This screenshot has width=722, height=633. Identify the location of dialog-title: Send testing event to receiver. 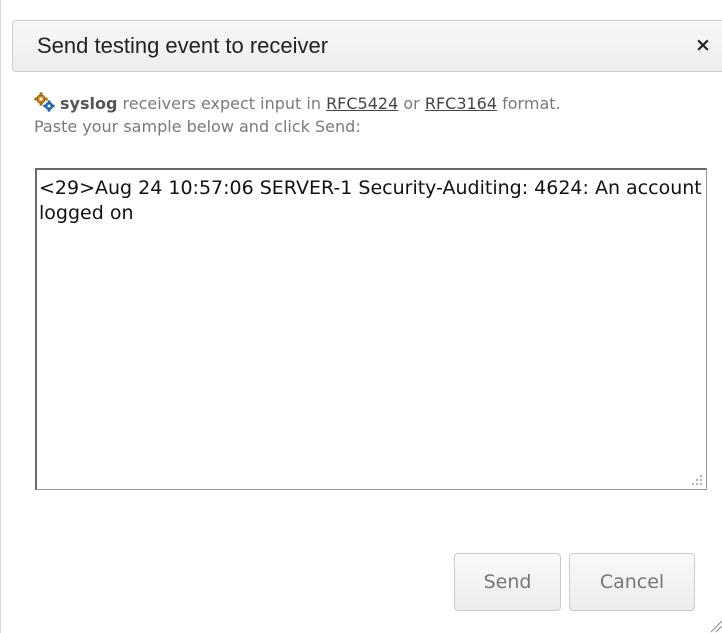
(183, 45).